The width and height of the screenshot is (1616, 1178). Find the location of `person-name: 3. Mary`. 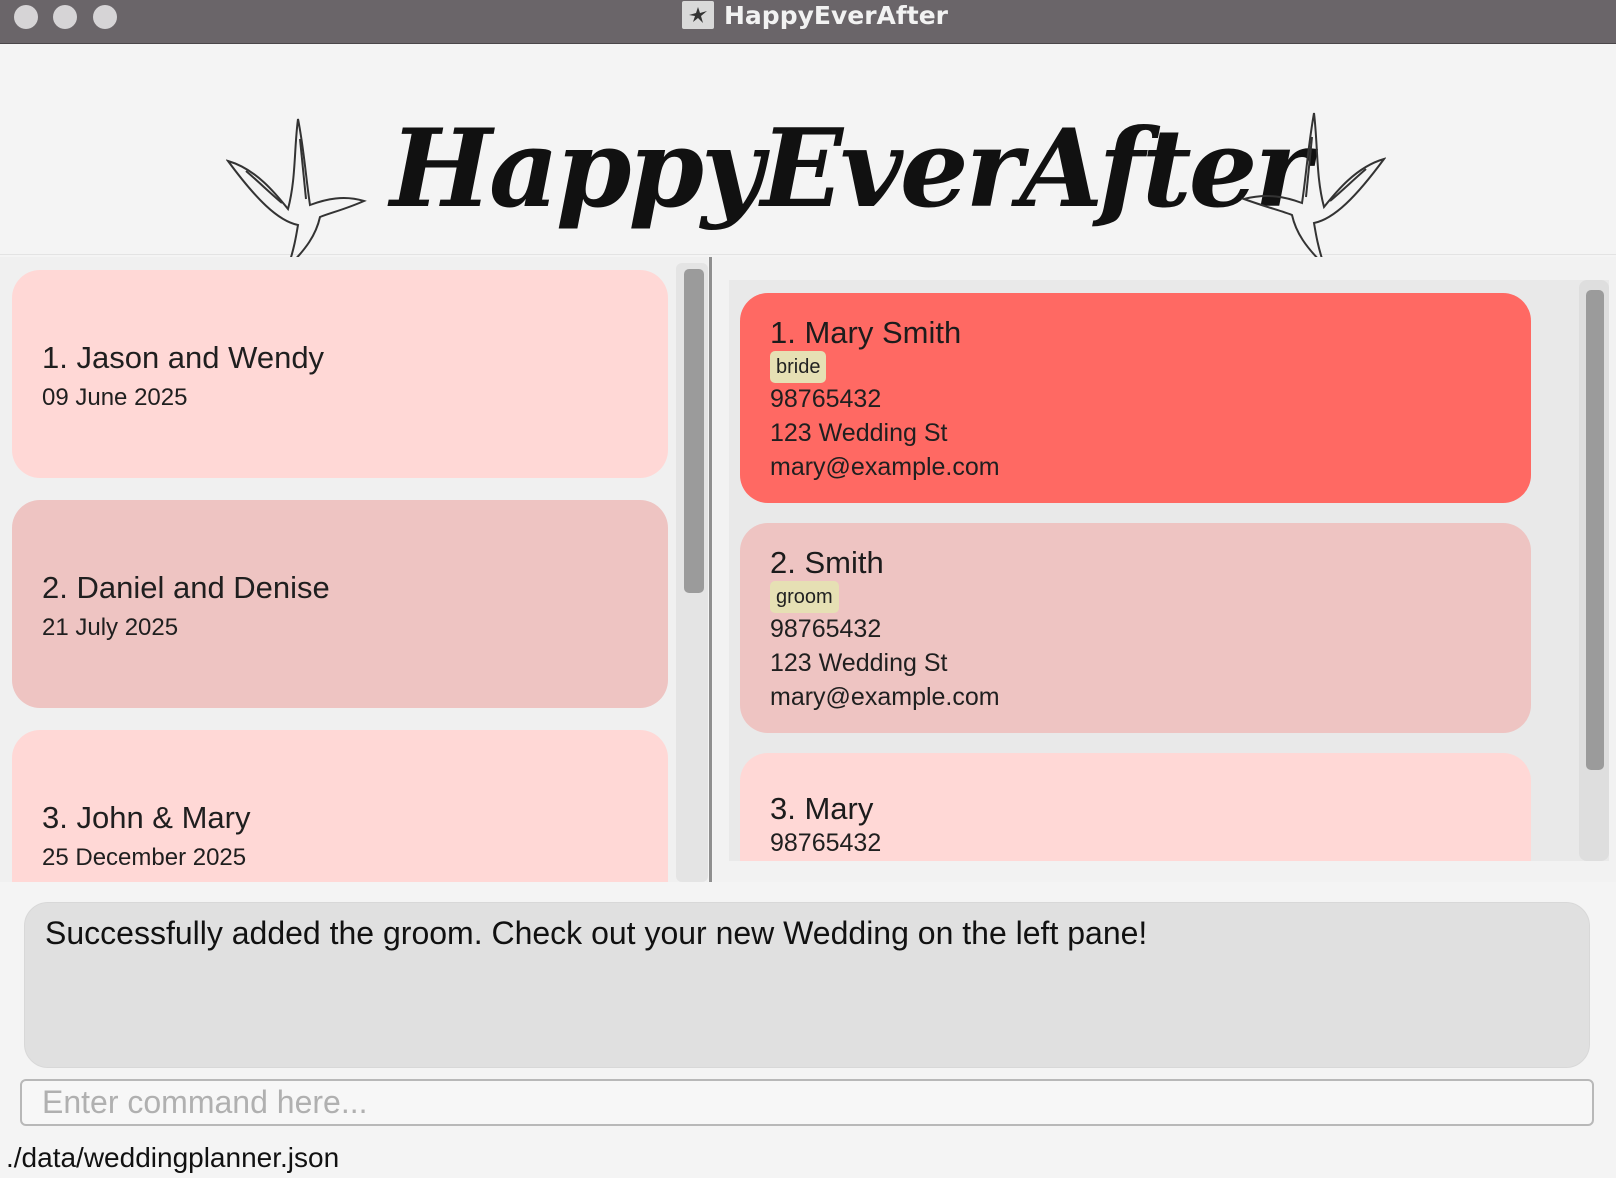

person-name: 3. Mary is located at coordinates (822, 808).